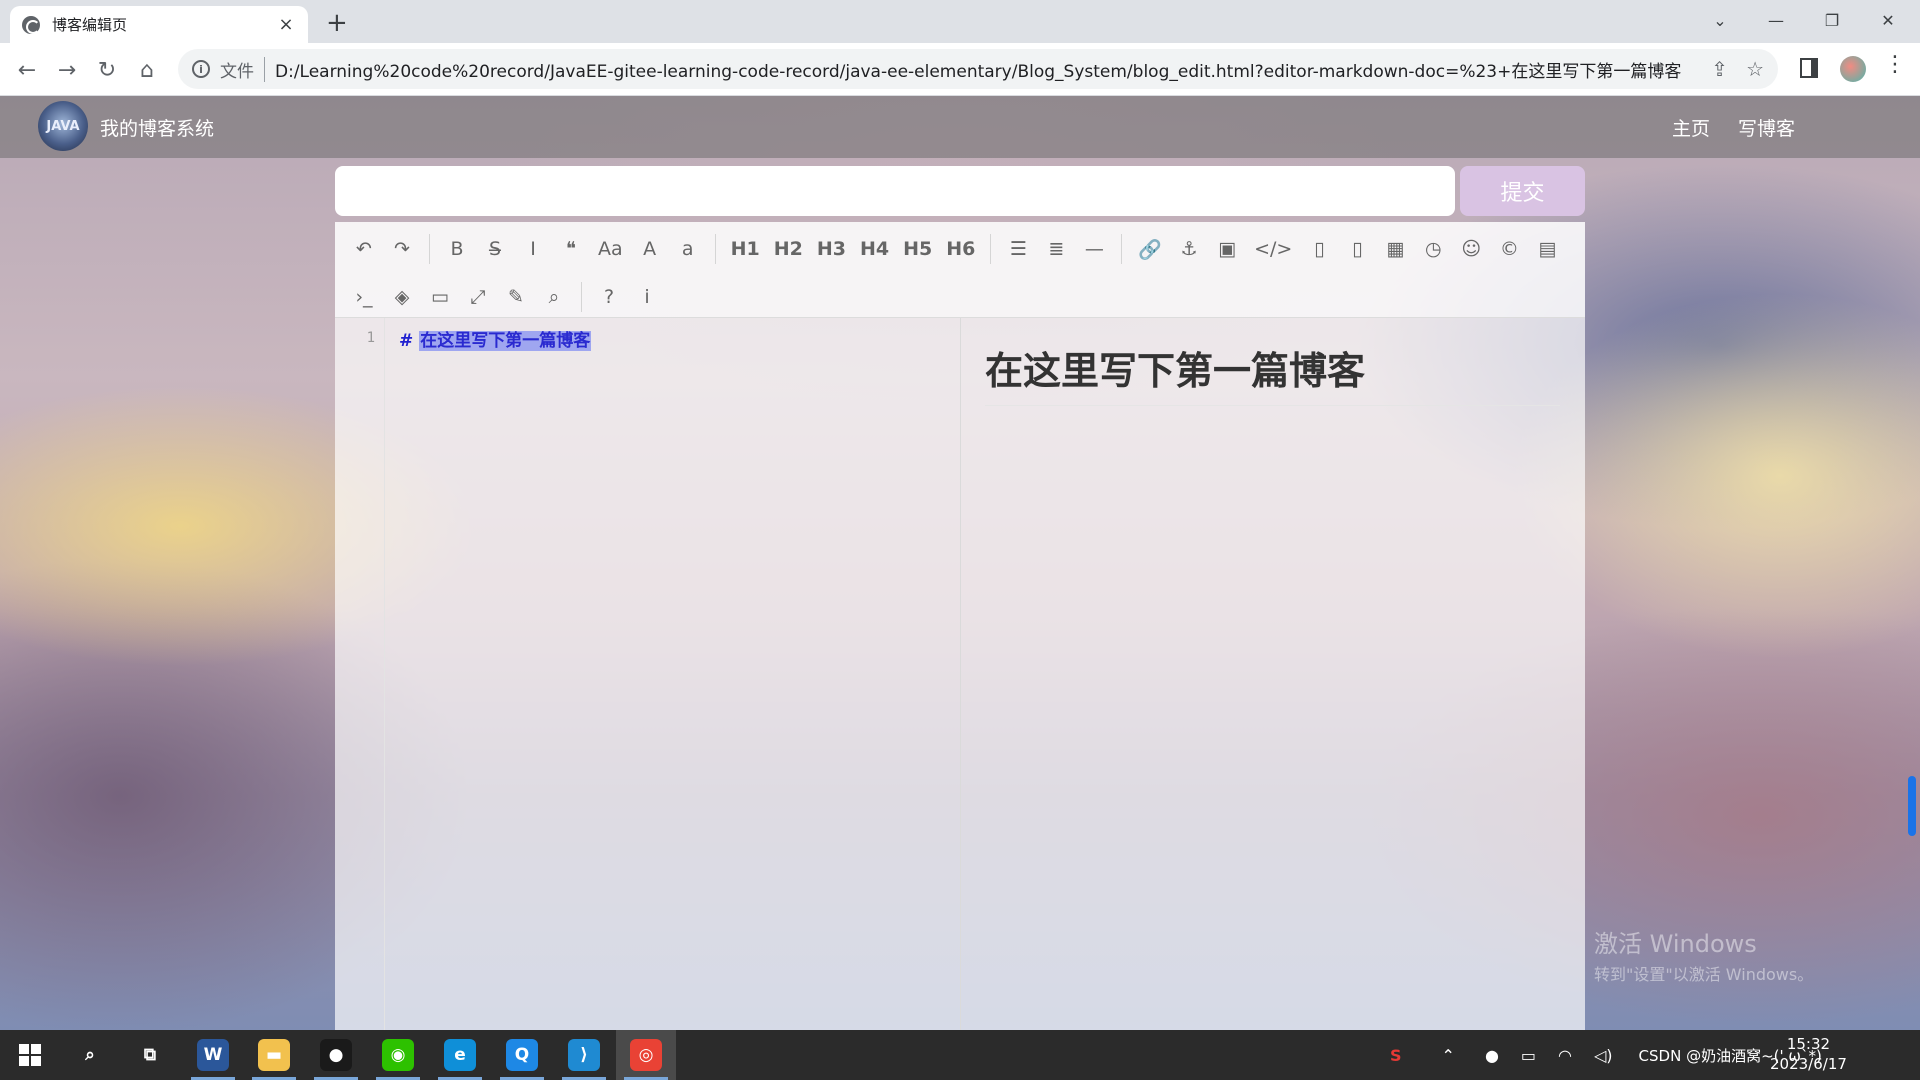 The image size is (1920, 1080). What do you see at coordinates (1056, 249) in the screenshot?
I see `ordered-list-icon: ≣` at bounding box center [1056, 249].